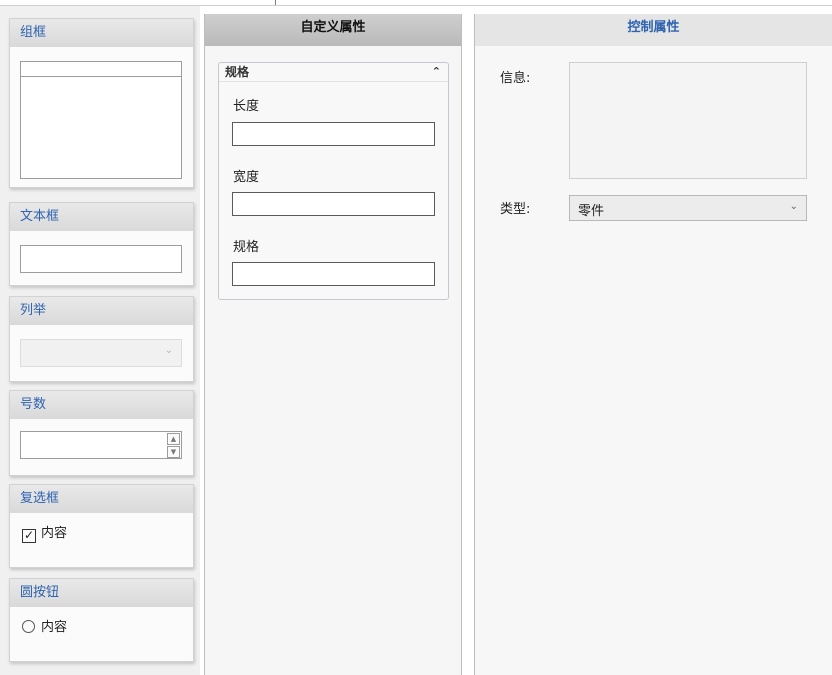 The height and width of the screenshot is (675, 832). I want to click on spec-group: 规格 ⌃ 长度 宽度 规格, so click(333, 181).